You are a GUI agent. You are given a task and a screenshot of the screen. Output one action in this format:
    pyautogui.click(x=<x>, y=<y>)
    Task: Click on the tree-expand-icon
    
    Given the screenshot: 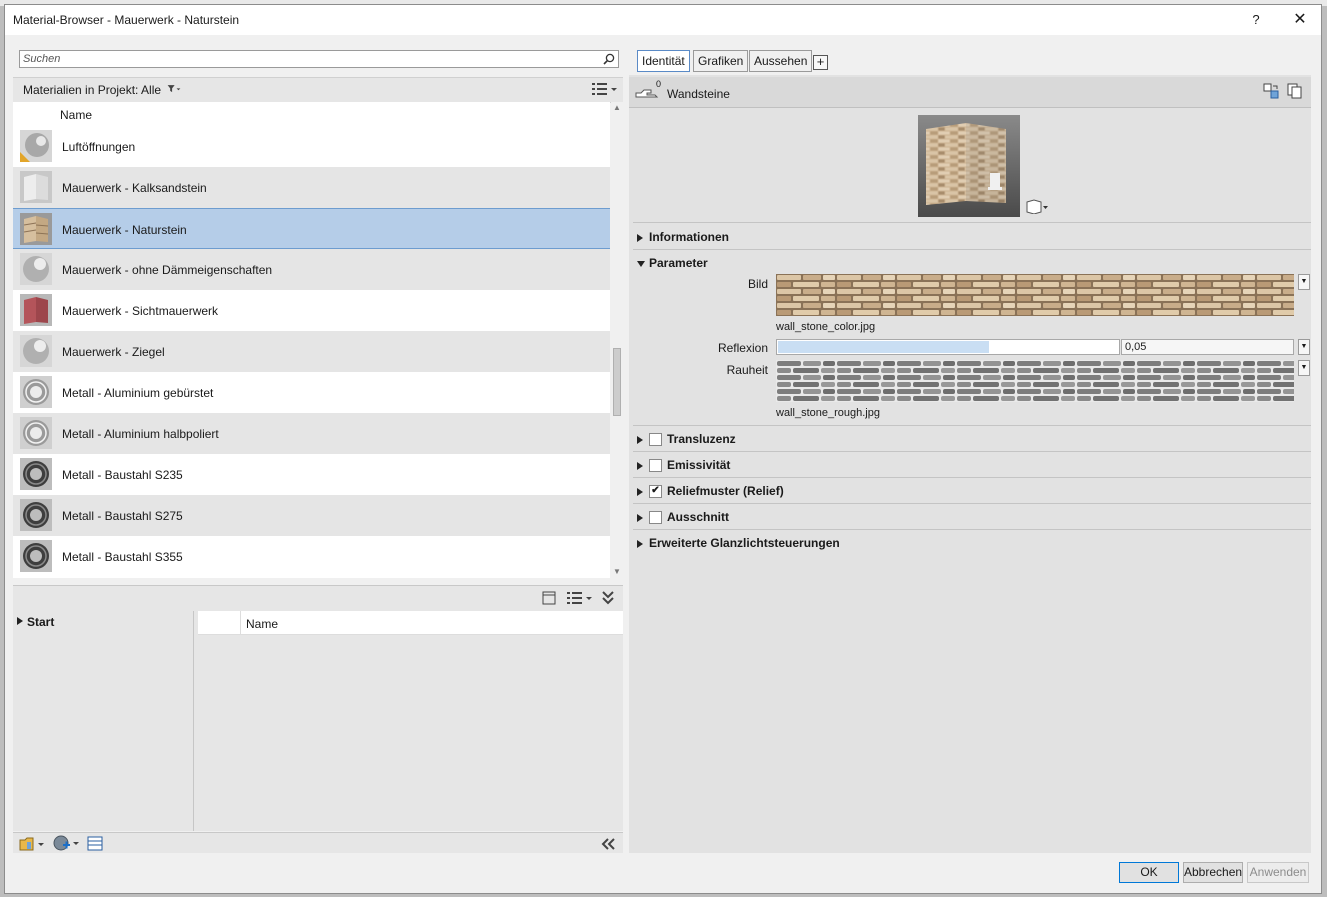 What is the action you would take?
    pyautogui.click(x=20, y=621)
    